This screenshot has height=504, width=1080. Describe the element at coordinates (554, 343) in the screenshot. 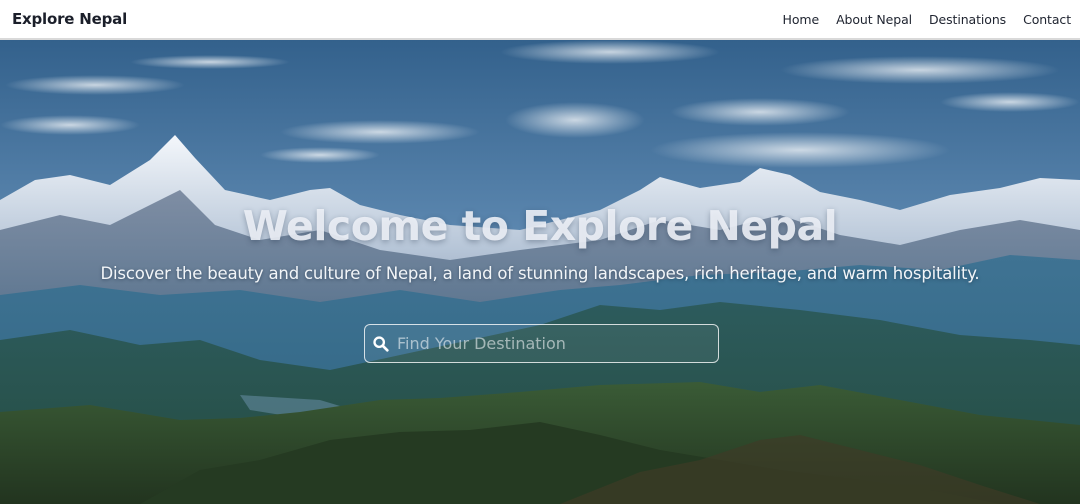

I see `search-input` at that location.